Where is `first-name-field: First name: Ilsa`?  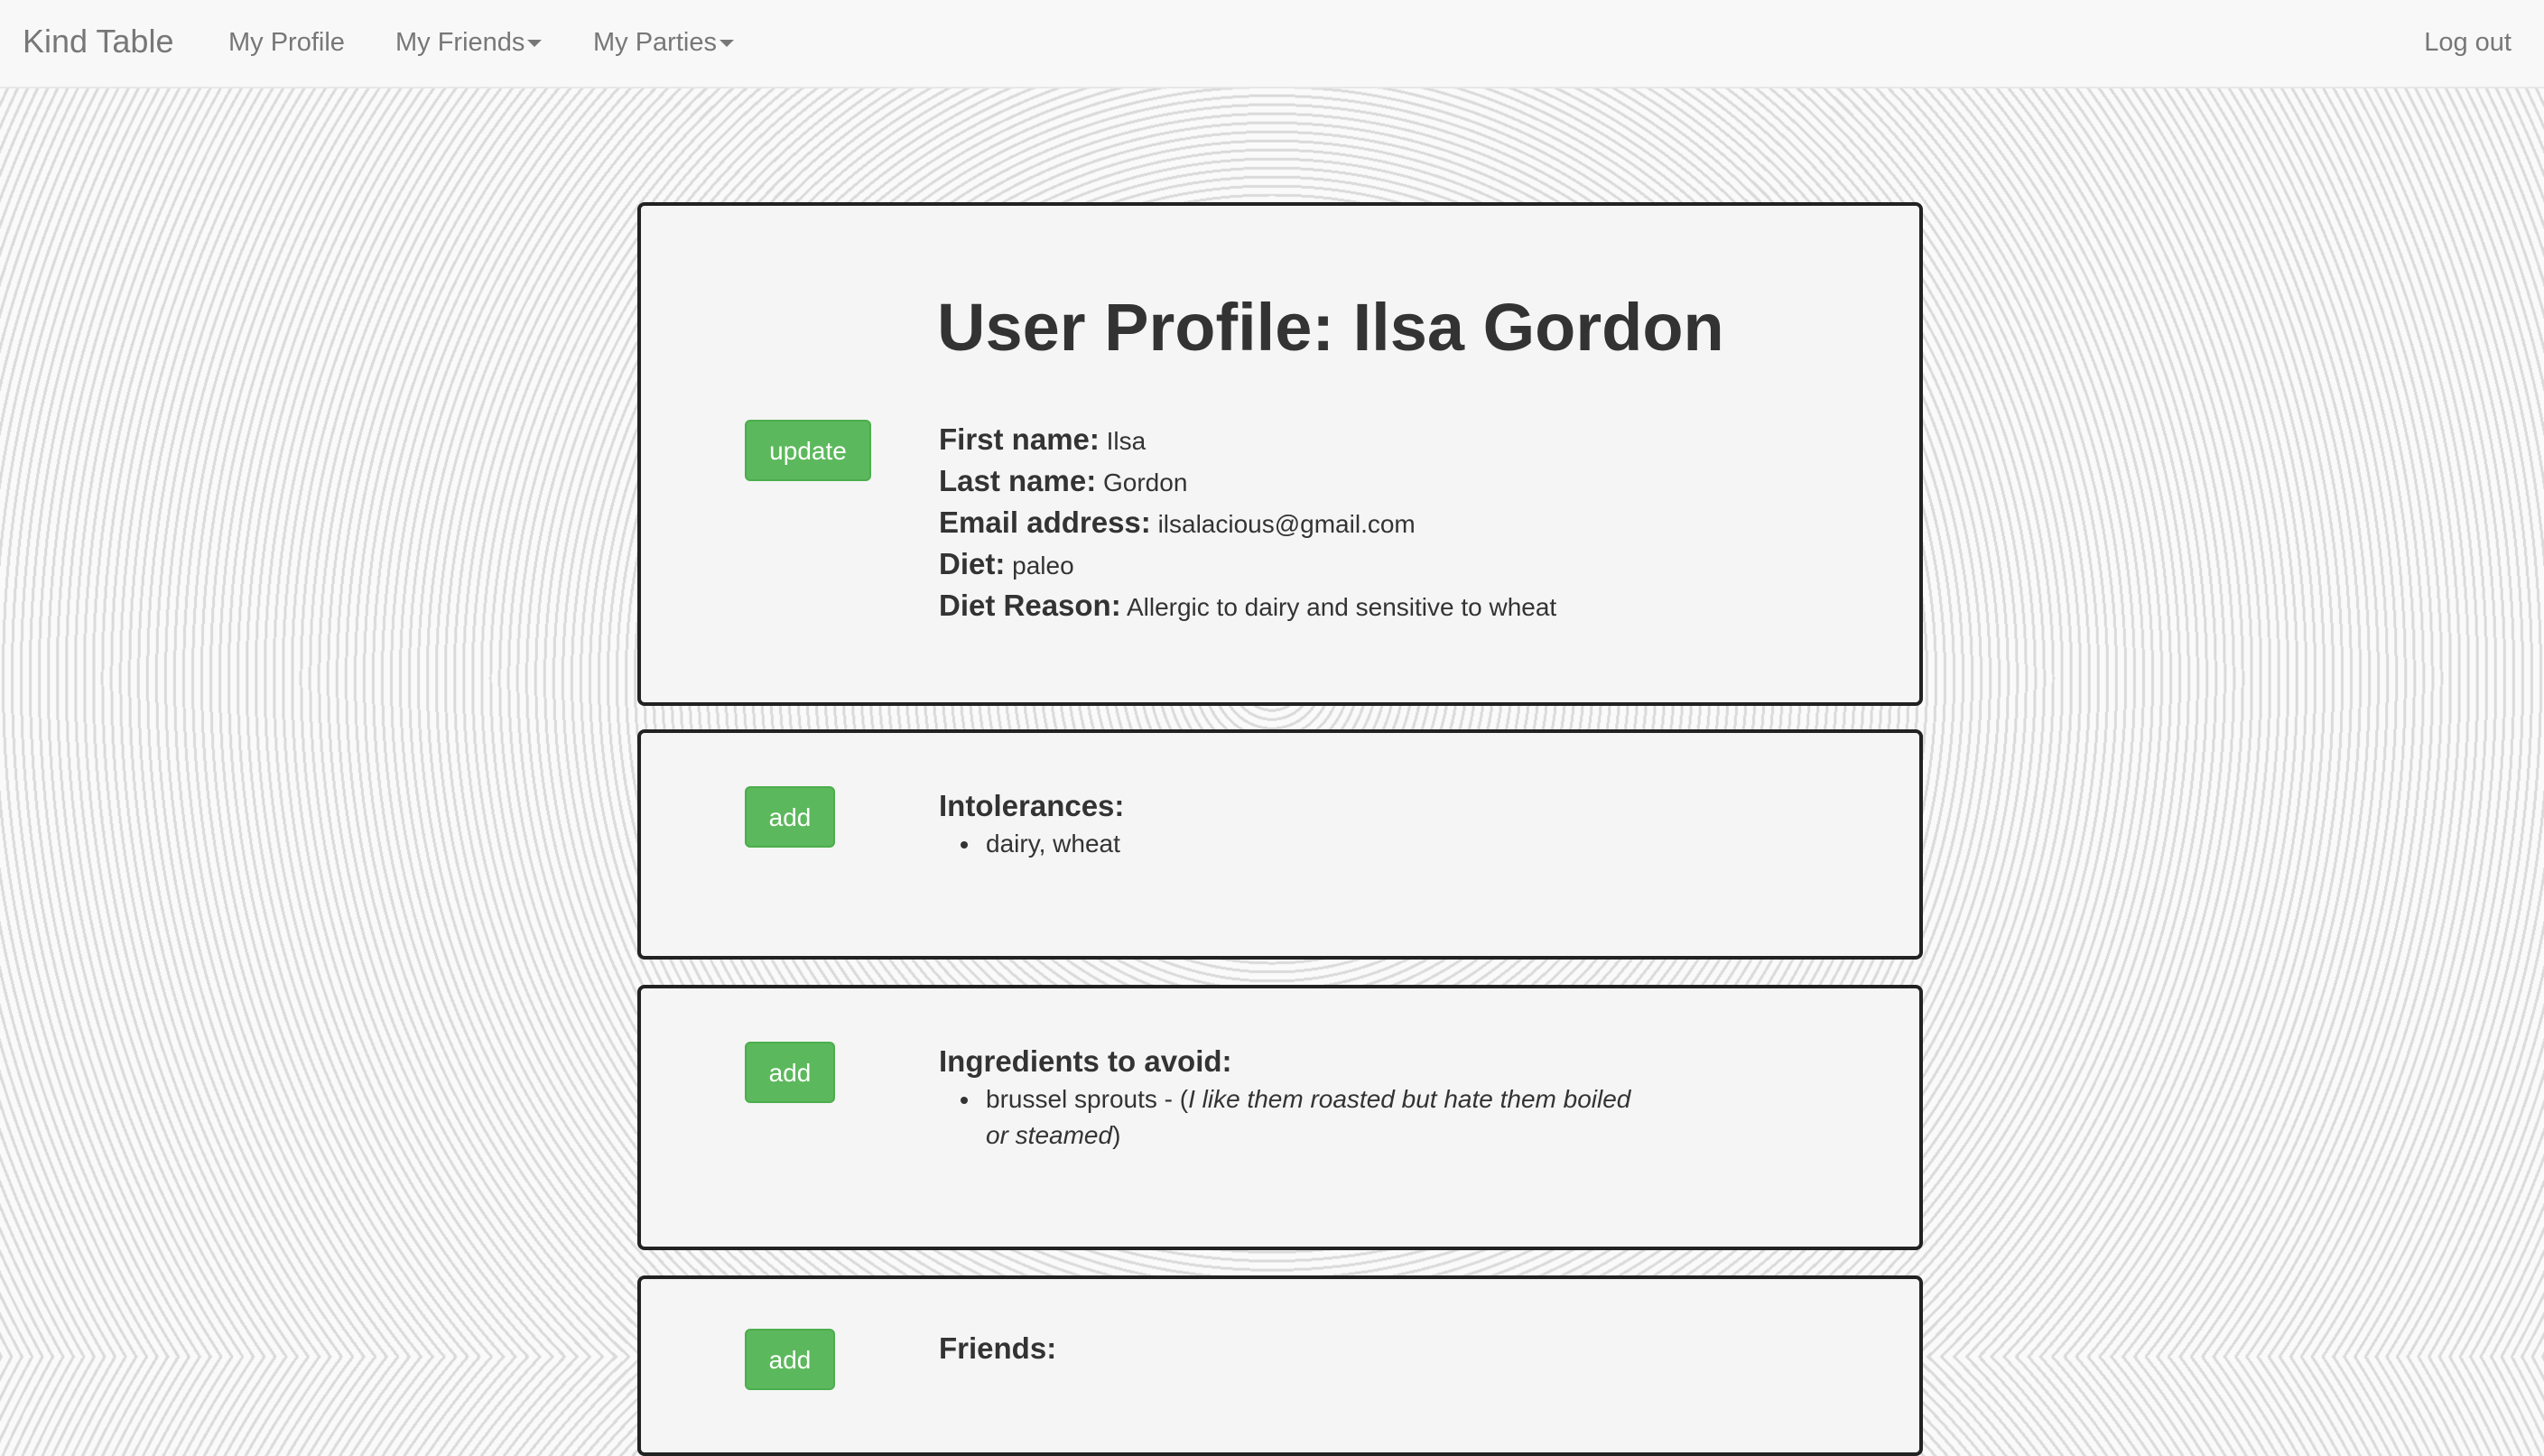
first-name-field: First name: Ilsa is located at coordinates (1042, 440).